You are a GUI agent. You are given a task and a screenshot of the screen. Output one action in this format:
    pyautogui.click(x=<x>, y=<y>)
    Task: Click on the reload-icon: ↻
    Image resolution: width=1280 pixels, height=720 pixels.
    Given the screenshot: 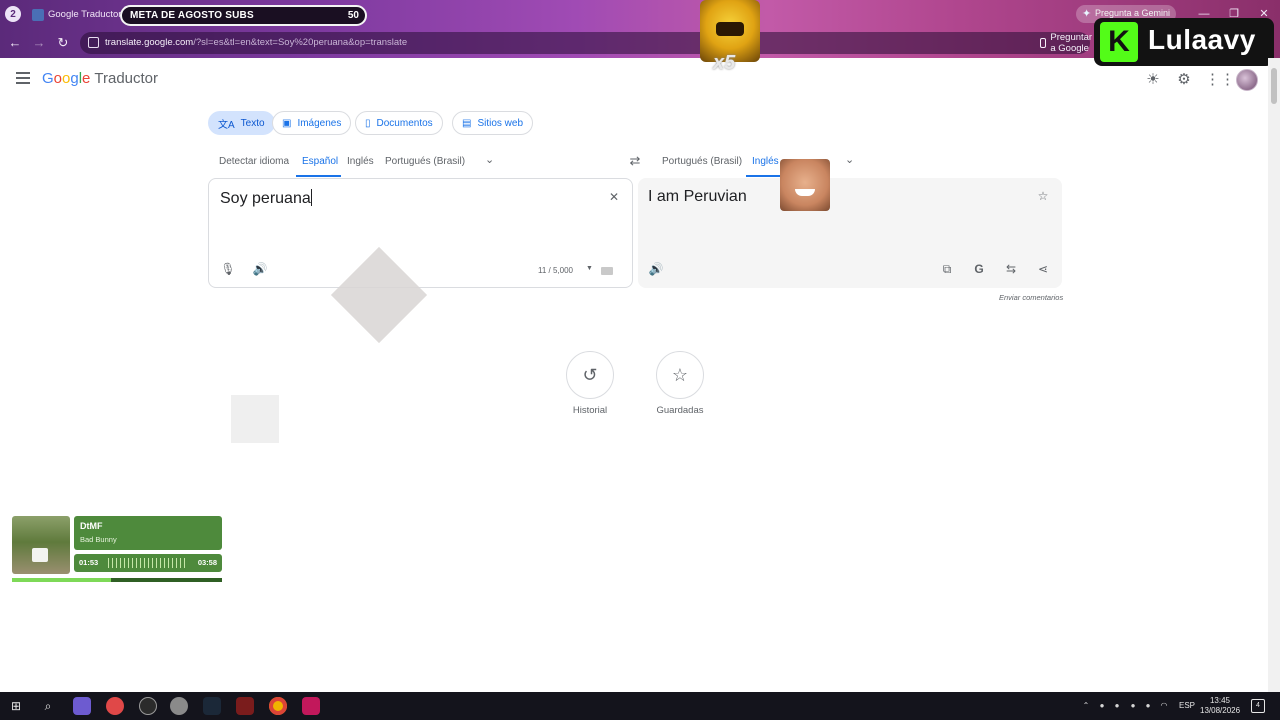 What is the action you would take?
    pyautogui.click(x=63, y=43)
    